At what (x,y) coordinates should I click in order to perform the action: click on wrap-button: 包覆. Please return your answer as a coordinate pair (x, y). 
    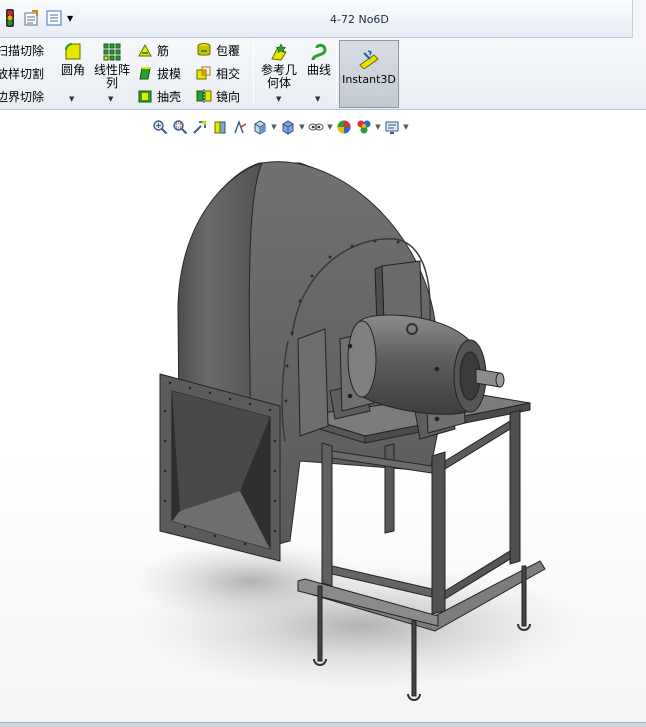
    Looking at the image, I should click on (218, 50).